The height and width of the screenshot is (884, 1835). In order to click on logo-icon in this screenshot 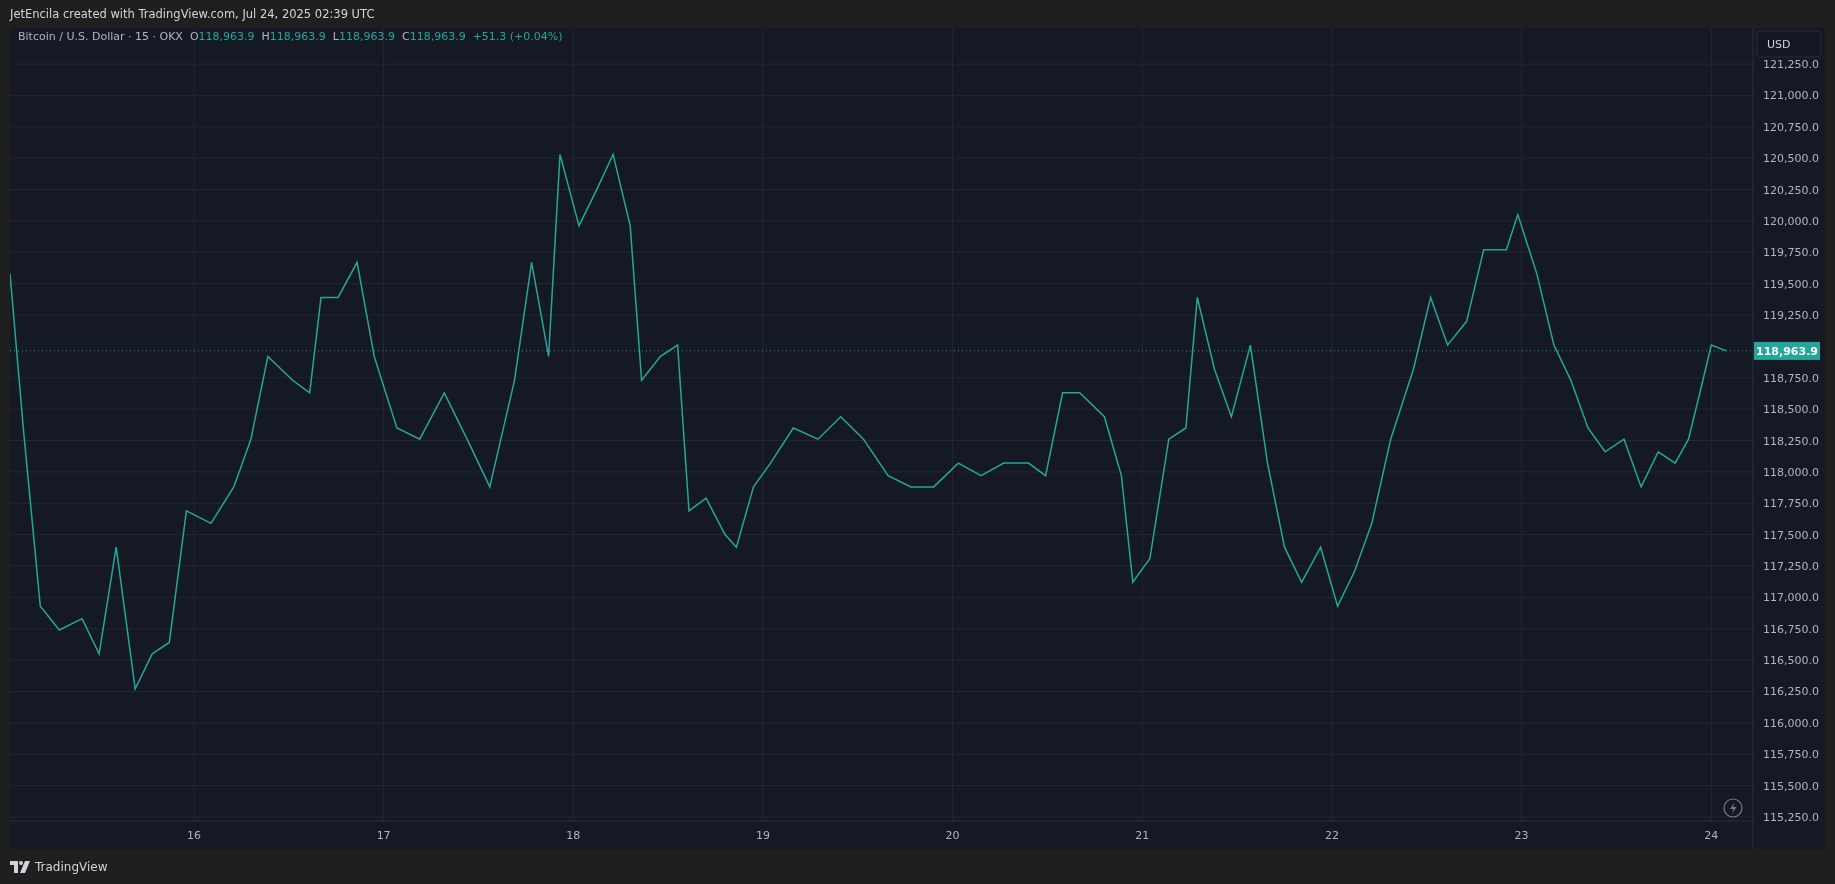, I will do `click(20, 866)`.